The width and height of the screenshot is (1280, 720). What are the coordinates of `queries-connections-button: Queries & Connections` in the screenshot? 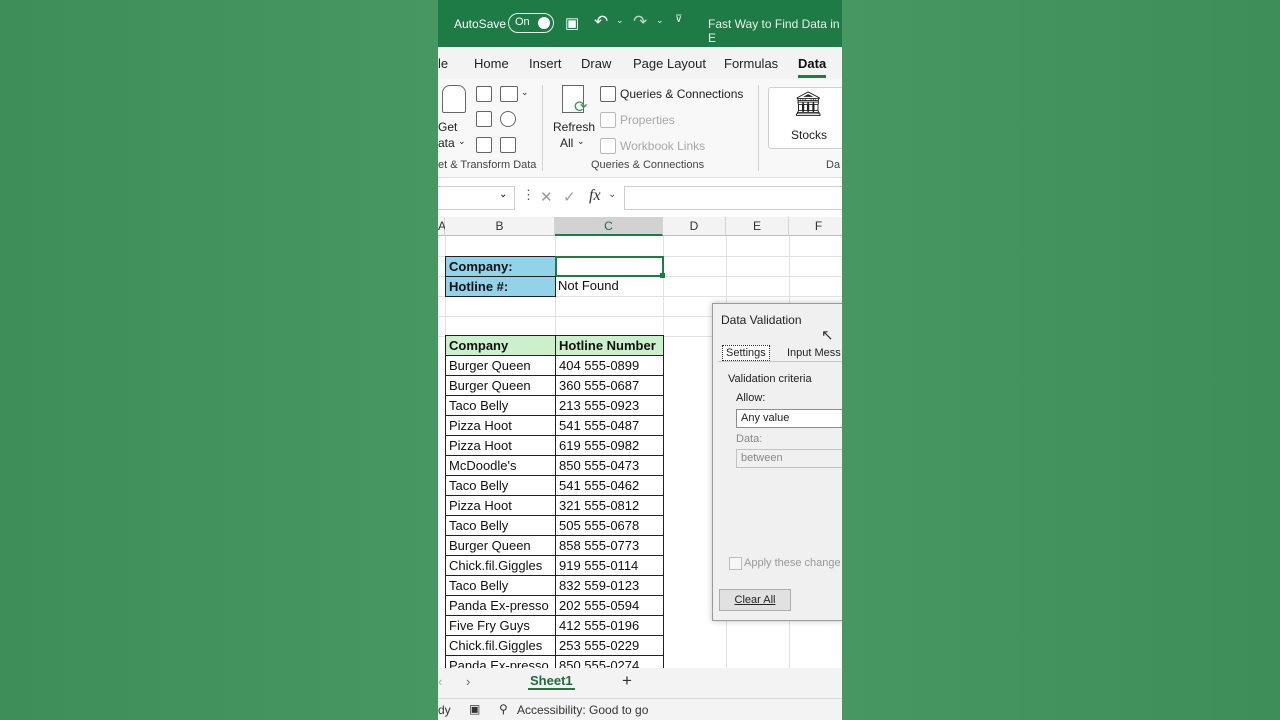 It's located at (681, 94).